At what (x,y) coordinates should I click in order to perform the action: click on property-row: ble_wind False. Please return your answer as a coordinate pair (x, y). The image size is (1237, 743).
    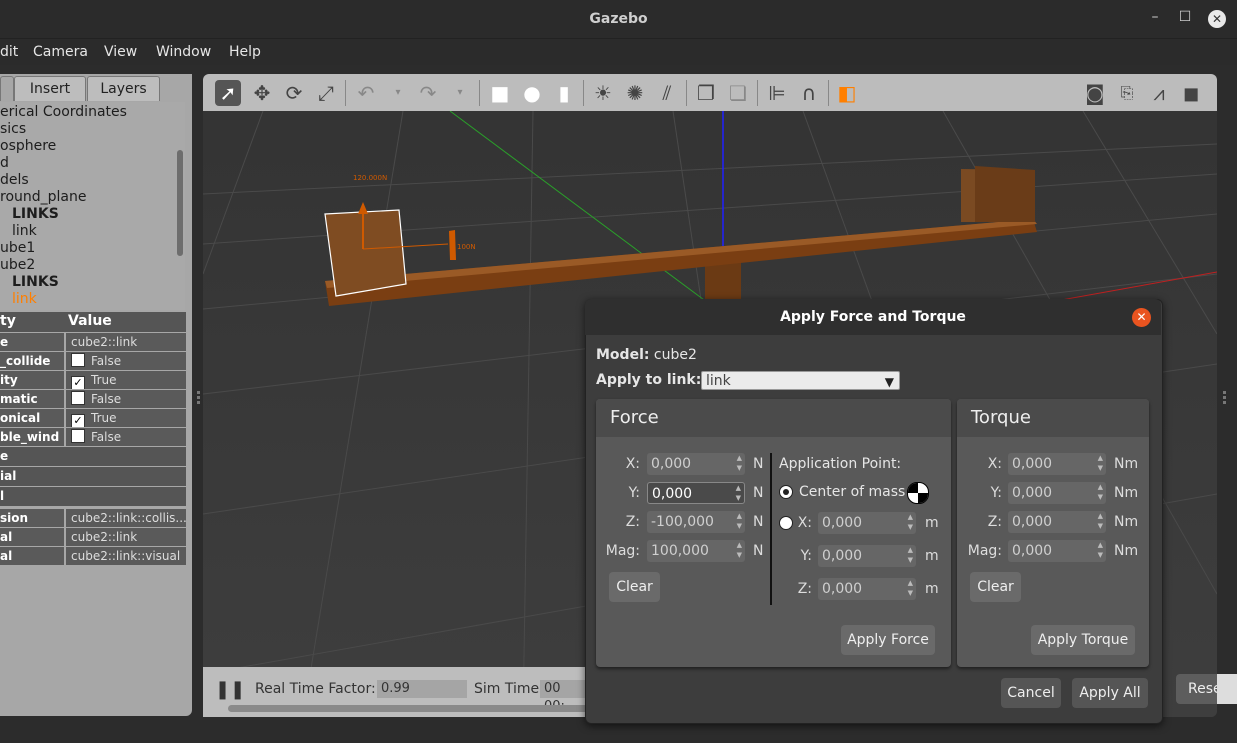
    Looking at the image, I should click on (93, 437).